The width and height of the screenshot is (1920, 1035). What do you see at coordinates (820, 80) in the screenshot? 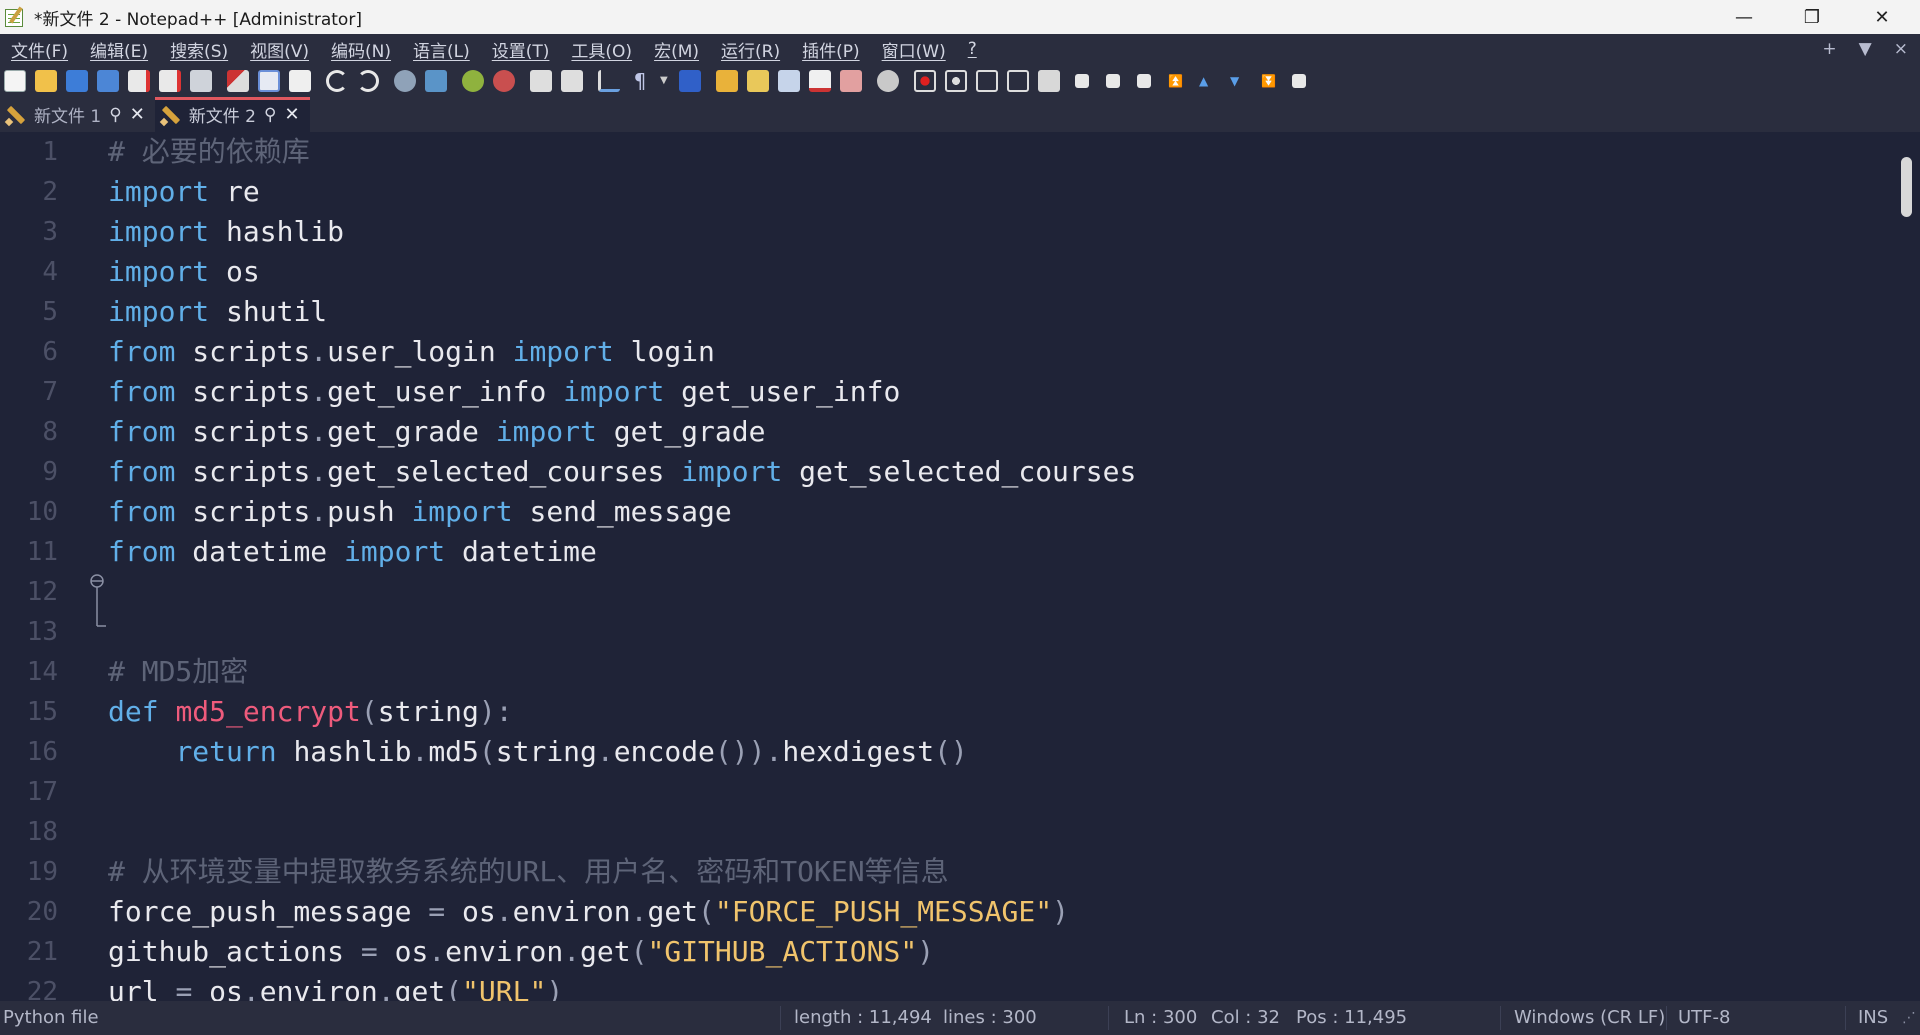
I see `function-list-icon` at bounding box center [820, 80].